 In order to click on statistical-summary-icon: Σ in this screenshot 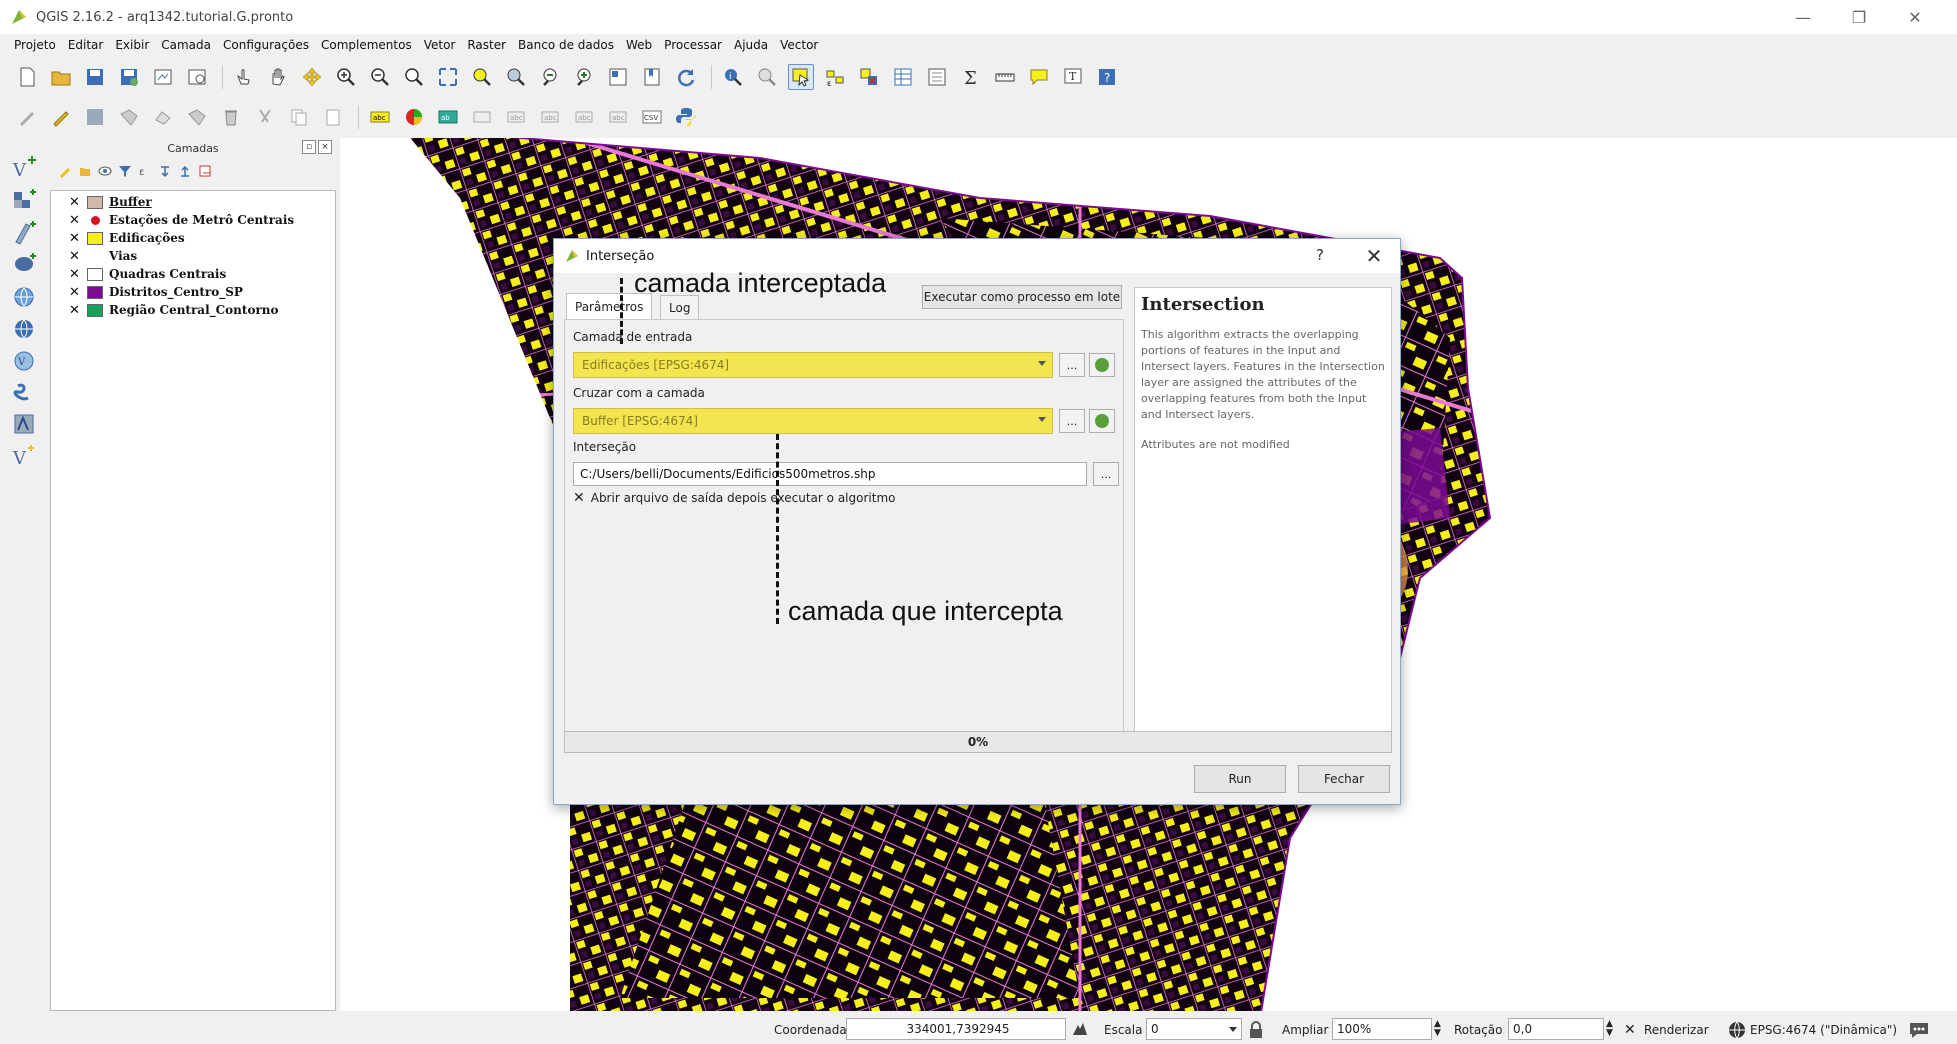, I will do `click(971, 77)`.